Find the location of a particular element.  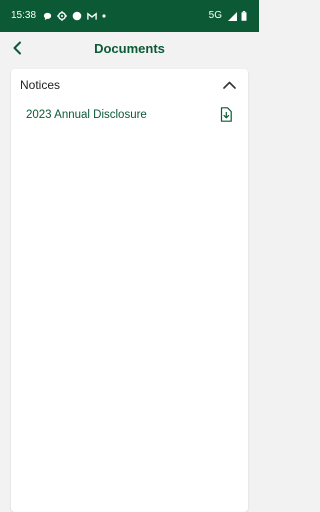

status-notification-icons is located at coordinates (76, 16).